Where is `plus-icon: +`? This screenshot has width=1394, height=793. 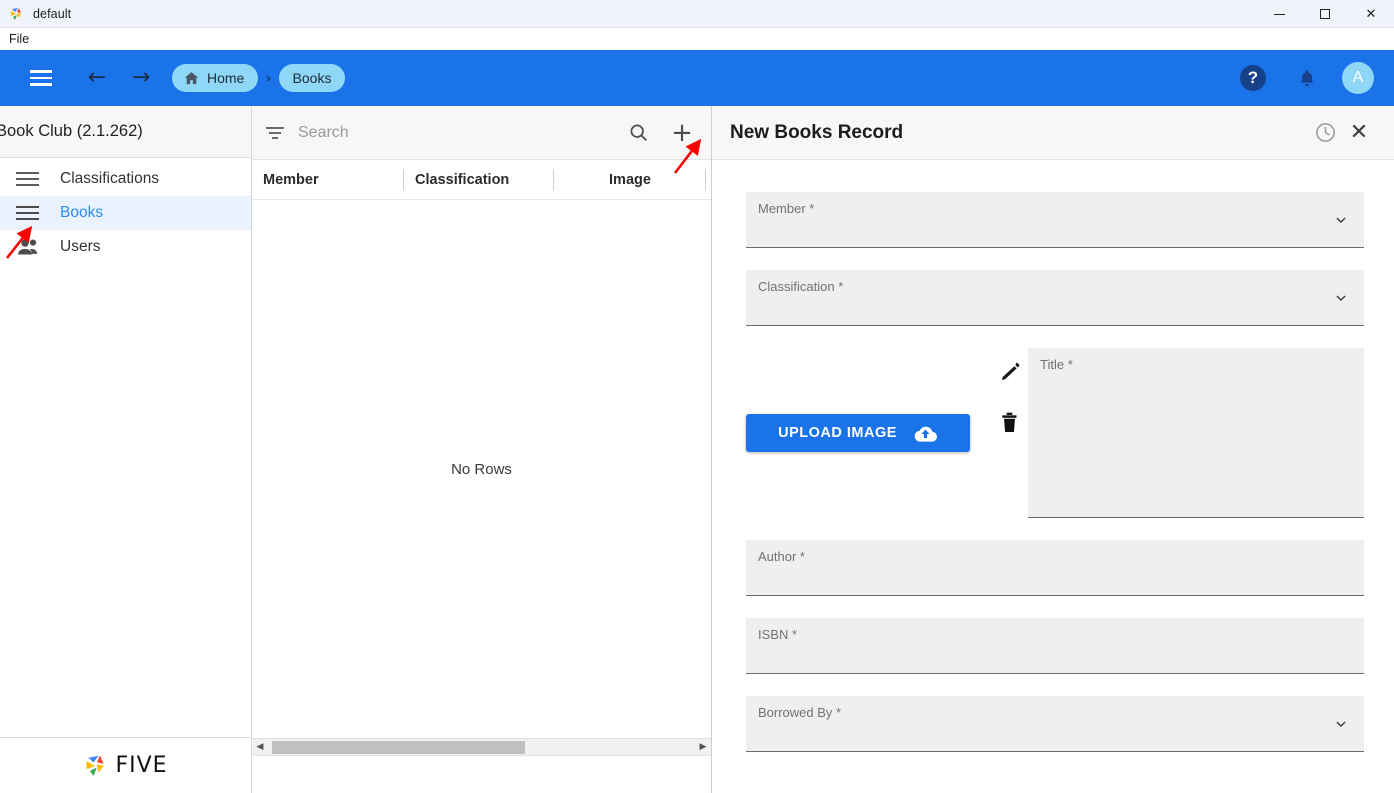
plus-icon: + is located at coordinates (682, 132).